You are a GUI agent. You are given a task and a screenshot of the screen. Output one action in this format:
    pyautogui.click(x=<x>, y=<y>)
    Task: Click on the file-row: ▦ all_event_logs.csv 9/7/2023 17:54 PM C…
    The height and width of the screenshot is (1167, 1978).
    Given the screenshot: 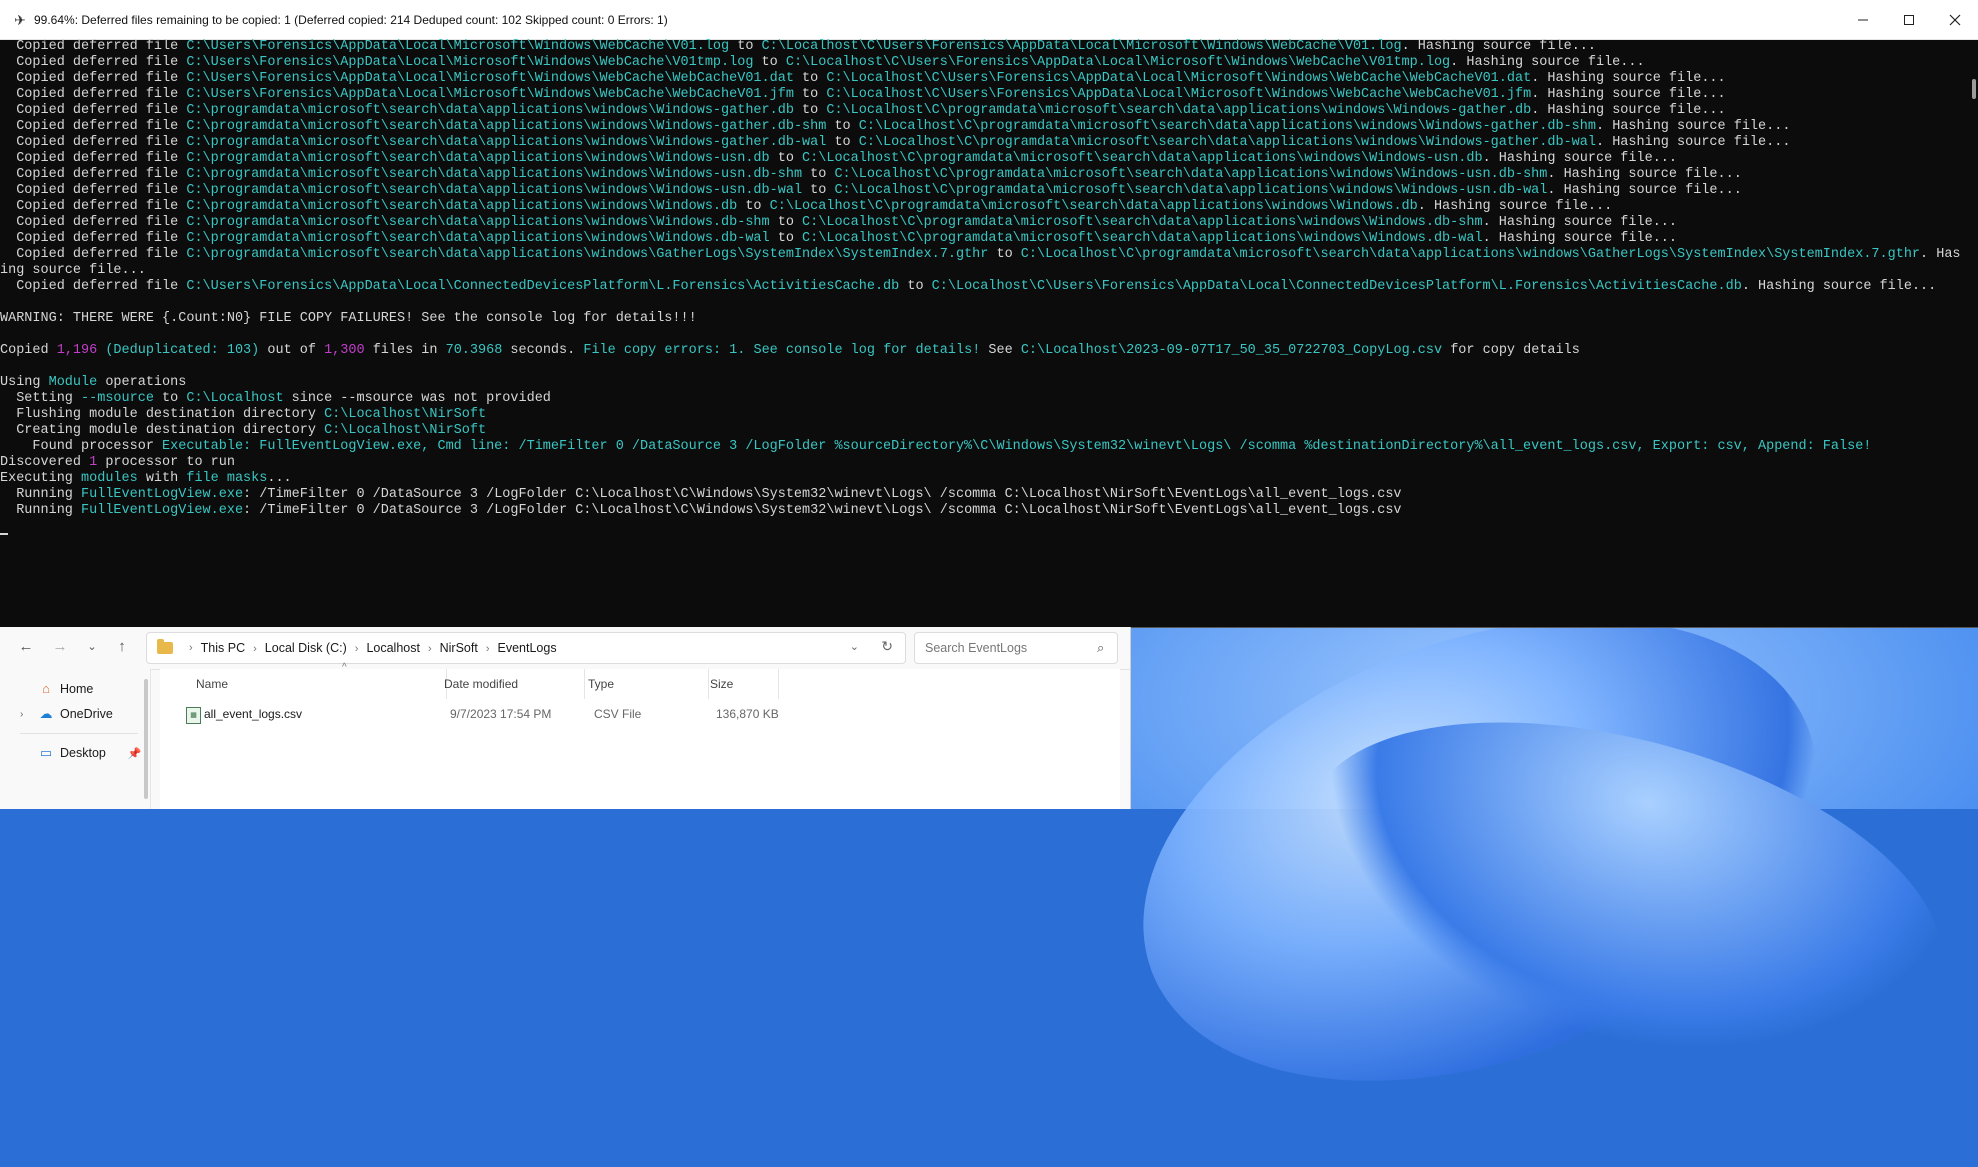 What is the action you would take?
    pyautogui.click(x=564, y=714)
    